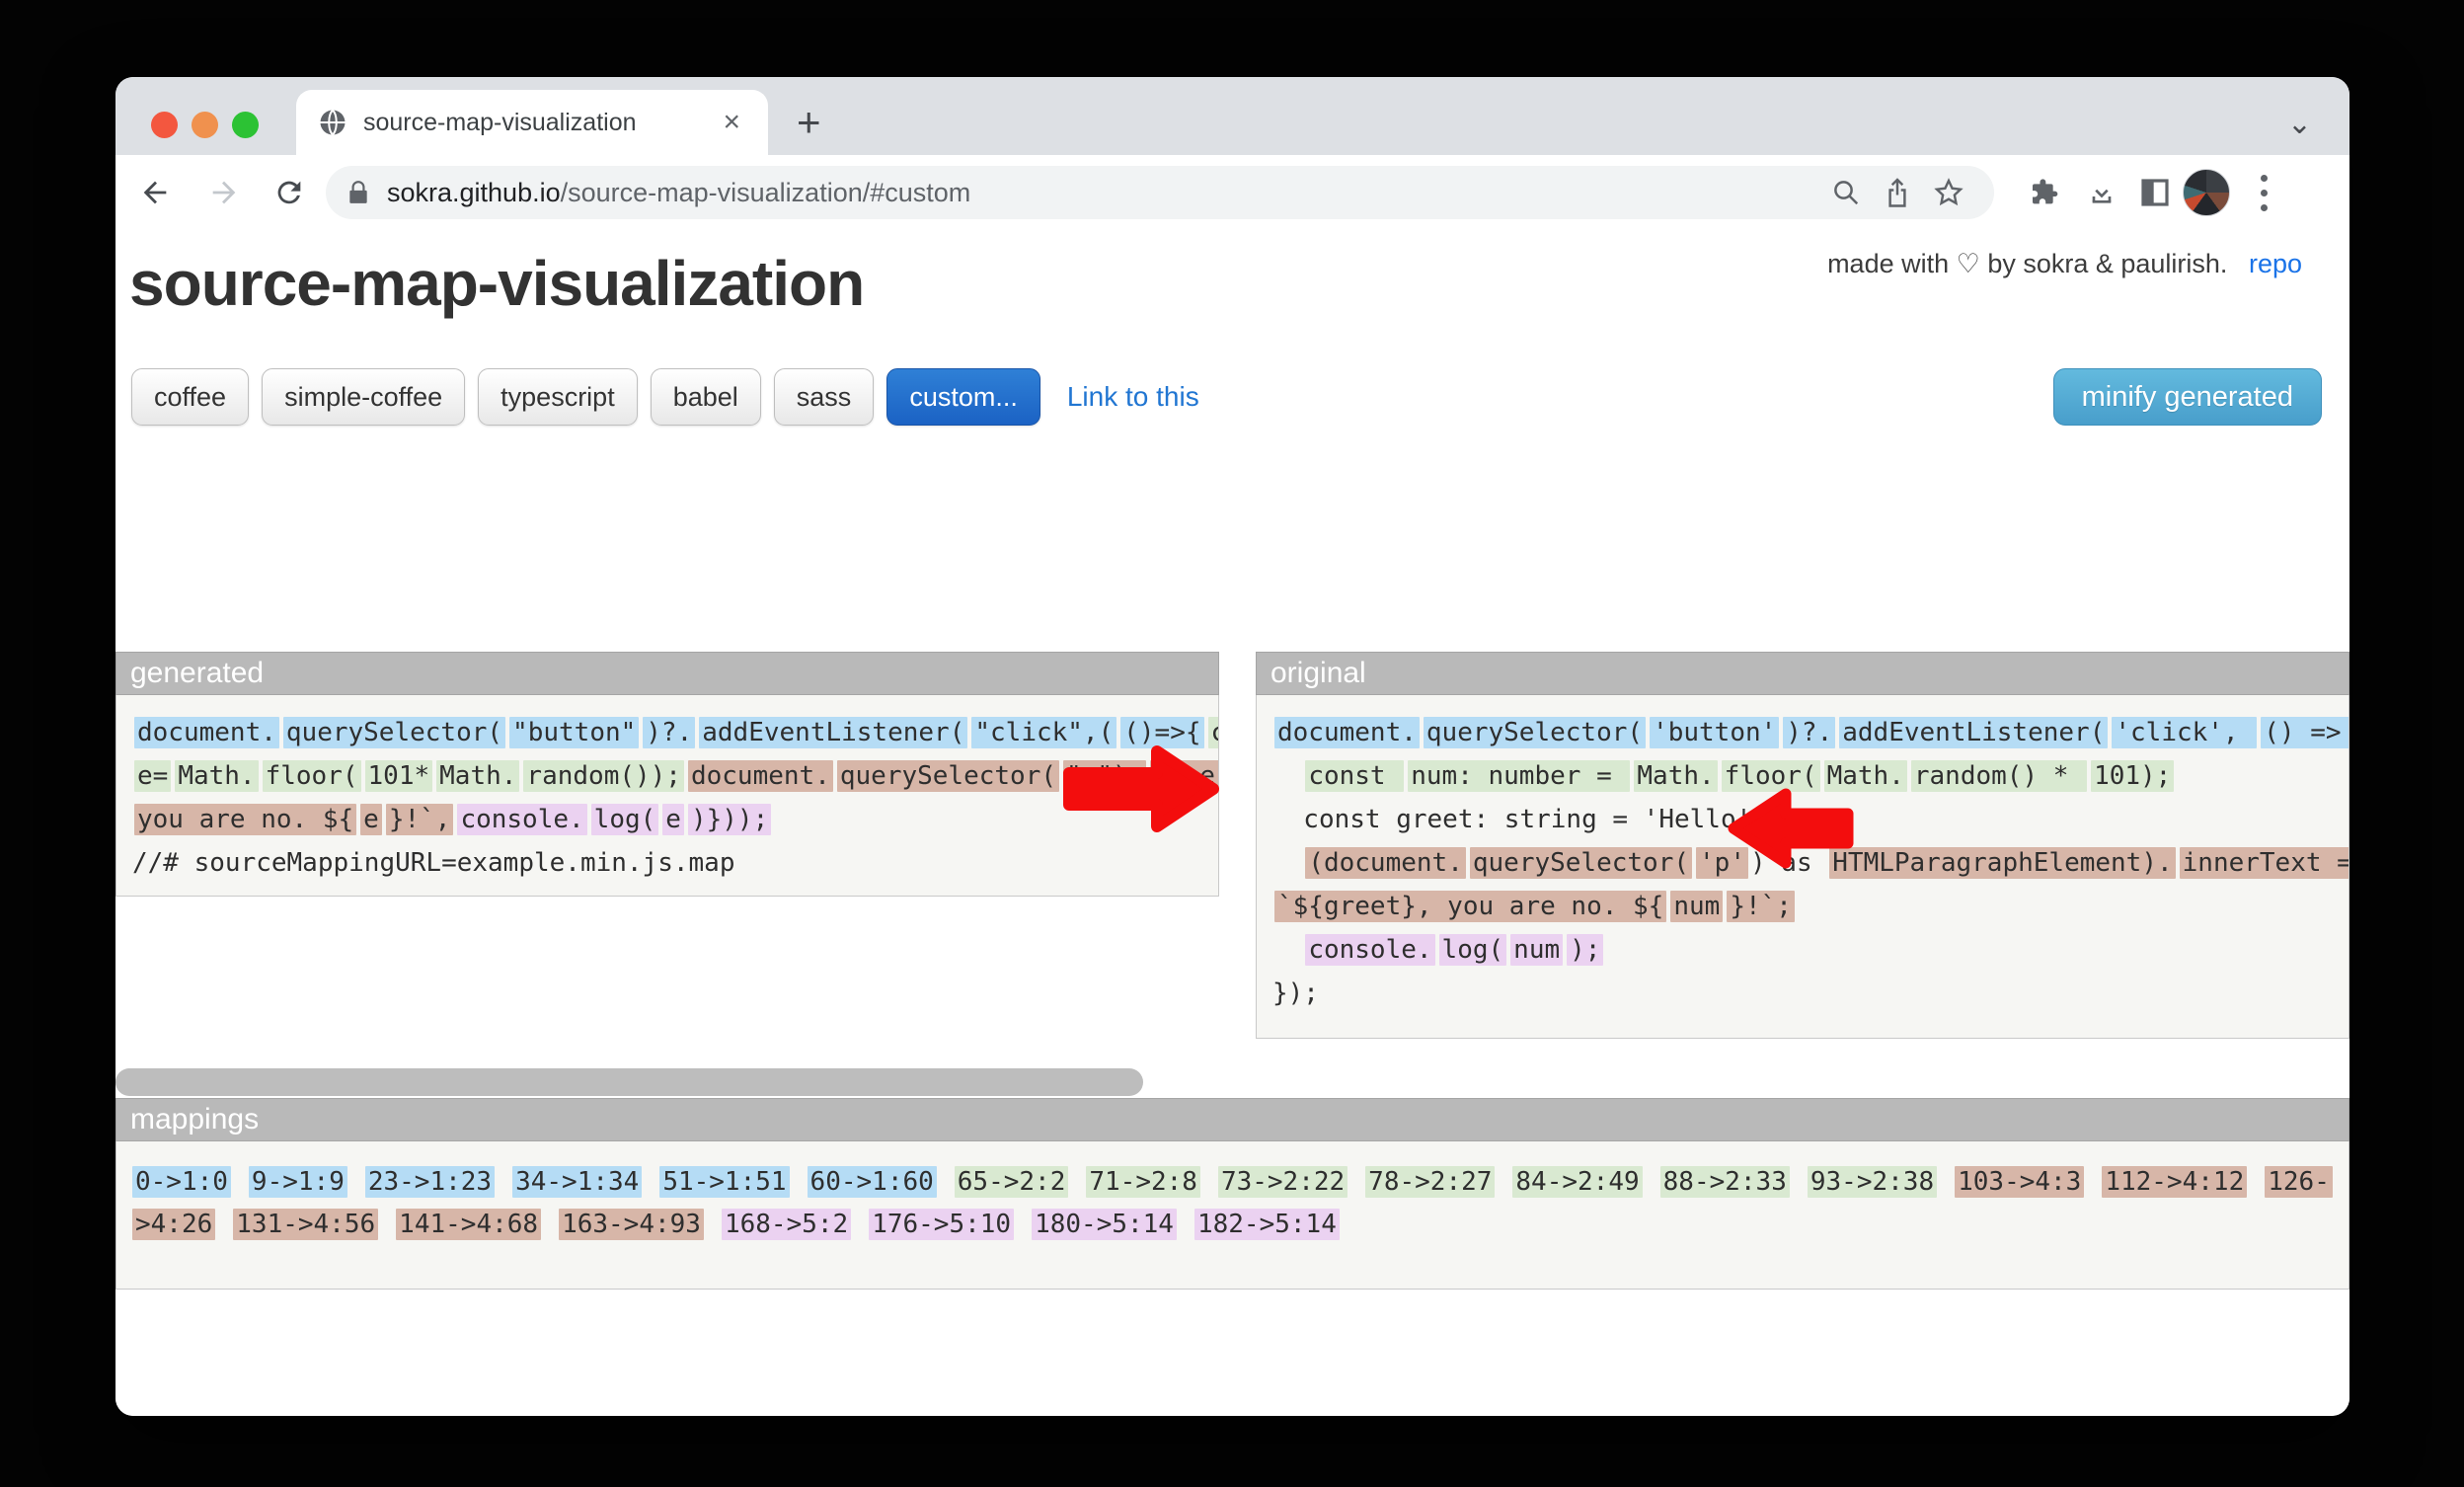 The height and width of the screenshot is (1487, 2464). Describe the element at coordinates (872, 1182) in the screenshot. I see `mapping-item: 60->1:60` at that location.